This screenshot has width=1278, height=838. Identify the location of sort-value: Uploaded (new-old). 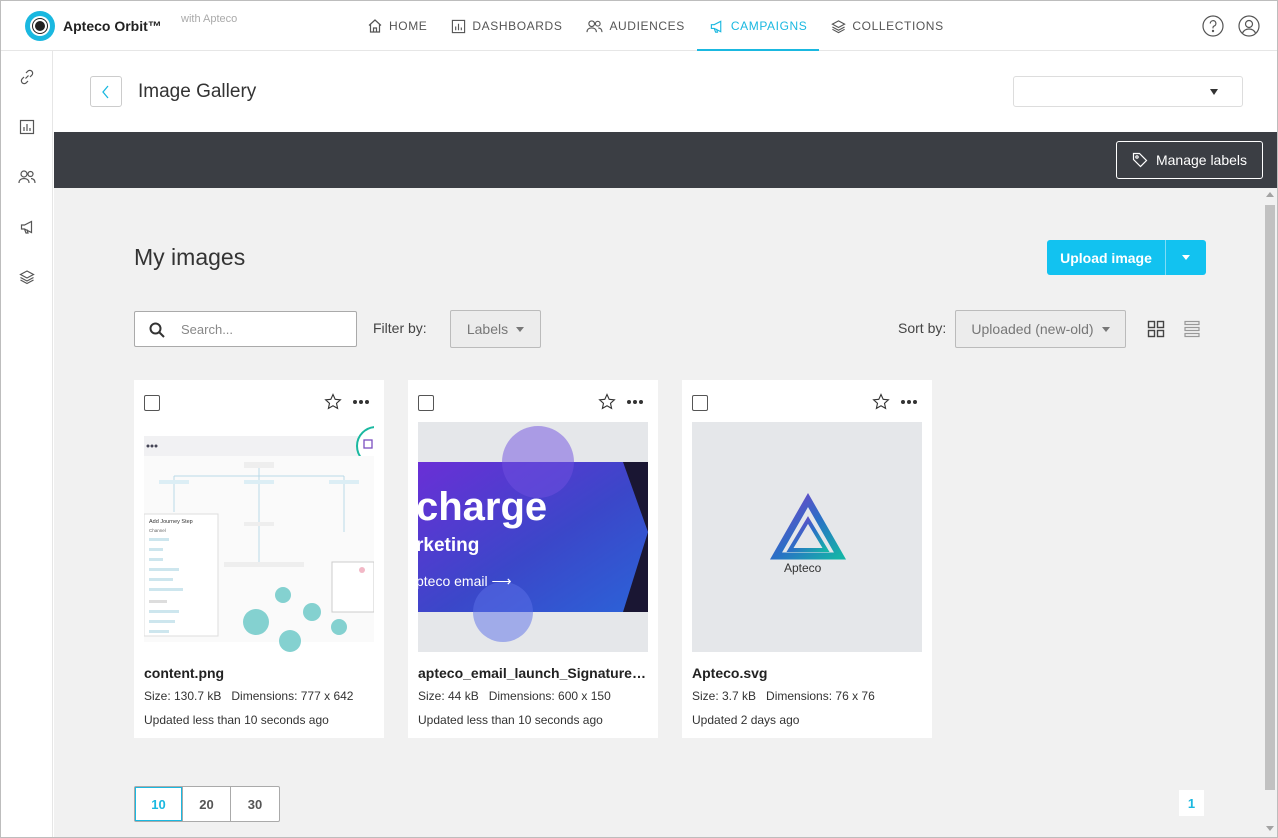
(1032, 329).